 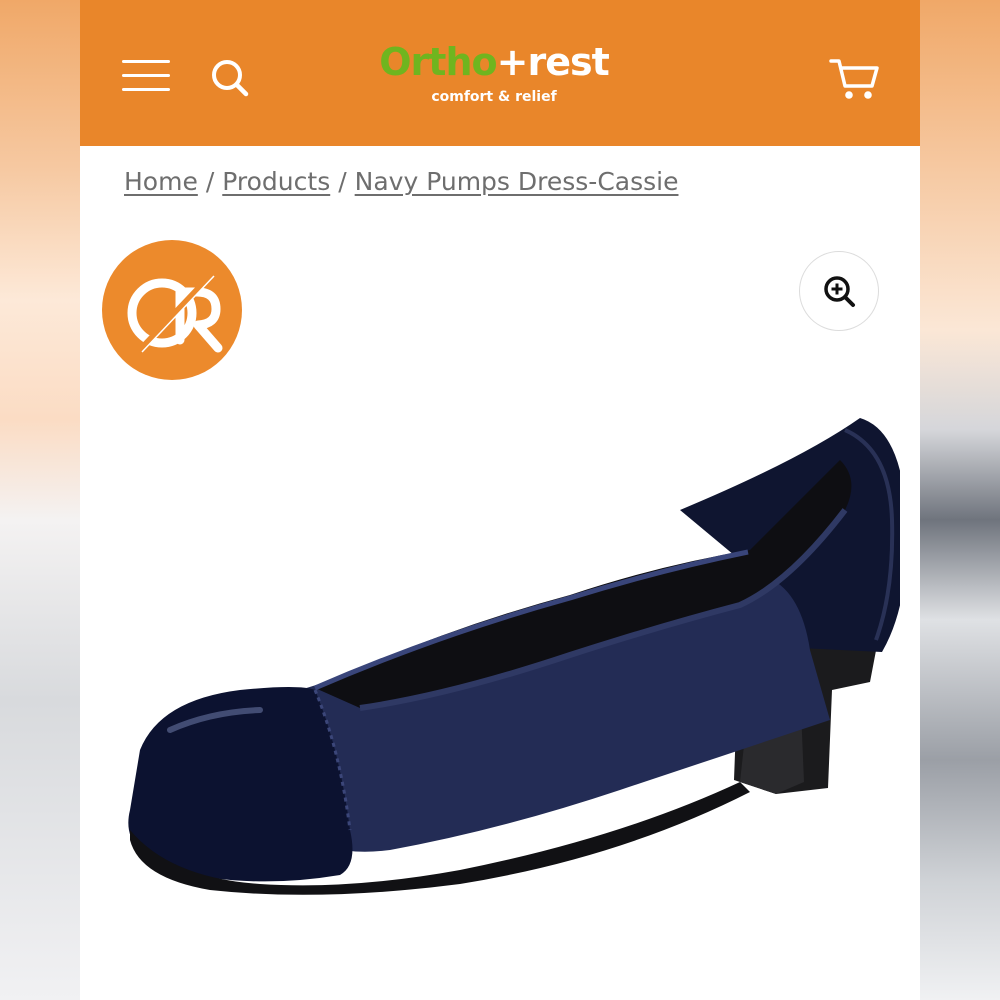 I want to click on breadcrumb-current-product: Navy Pumps Dress-Cassie, so click(x=517, y=181).